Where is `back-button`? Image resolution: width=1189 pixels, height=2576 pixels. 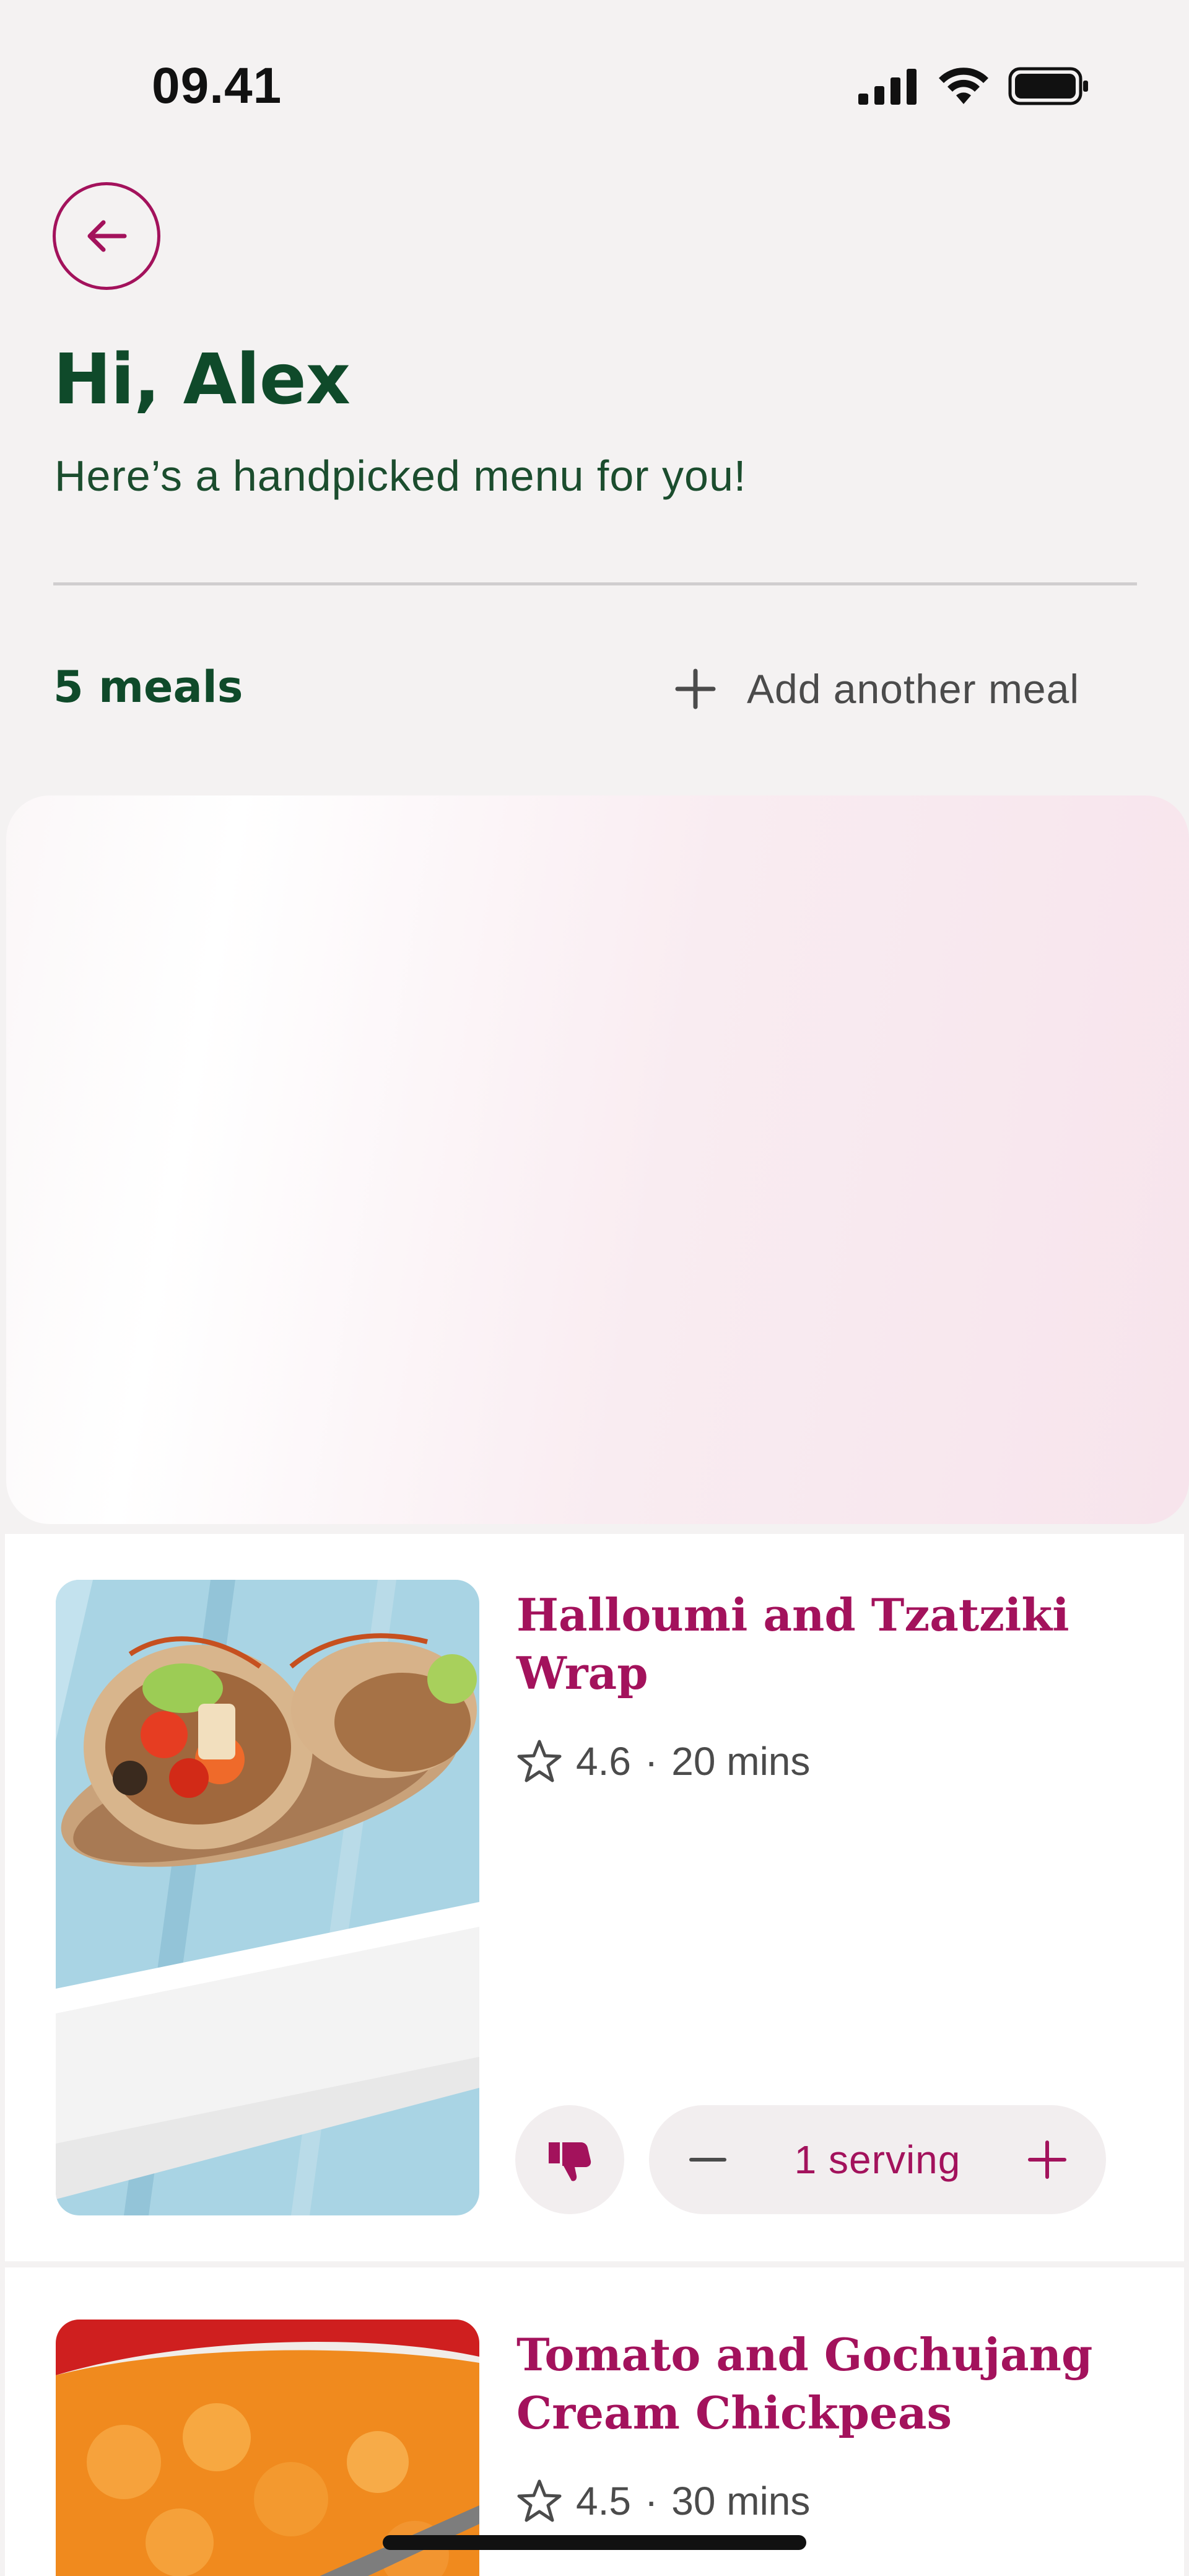
back-button is located at coordinates (106, 236).